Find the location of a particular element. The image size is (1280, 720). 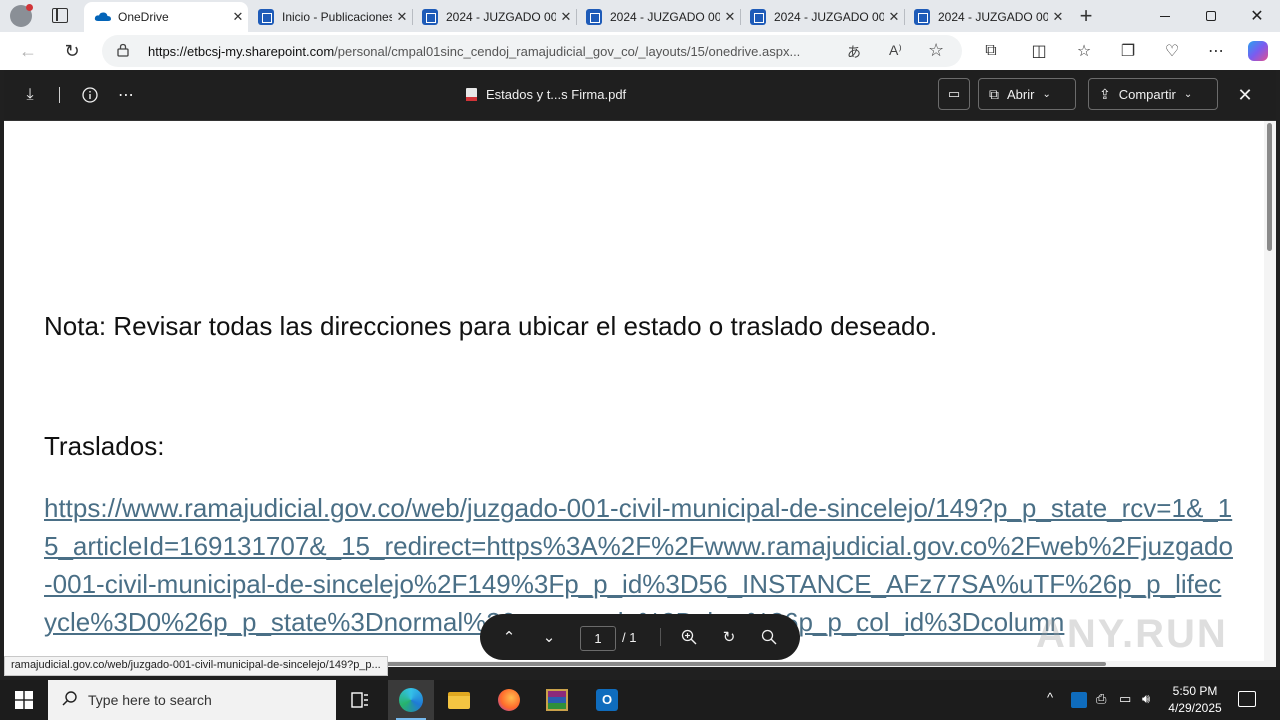

outlook-icon: O is located at coordinates (607, 700).